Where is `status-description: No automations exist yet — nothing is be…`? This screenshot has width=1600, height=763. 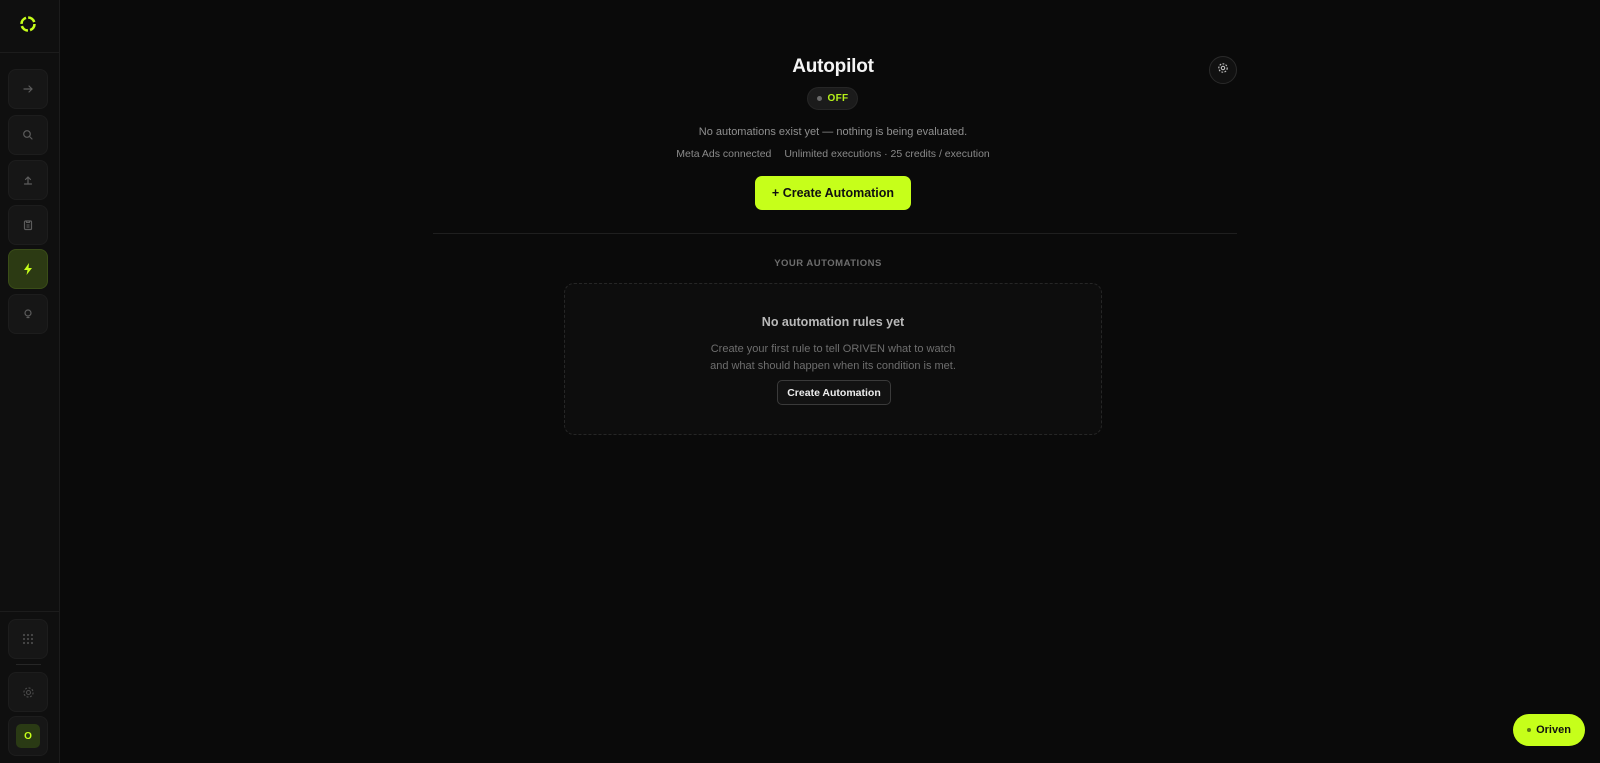 status-description: No automations exist yet — nothing is be… is located at coordinates (833, 132).